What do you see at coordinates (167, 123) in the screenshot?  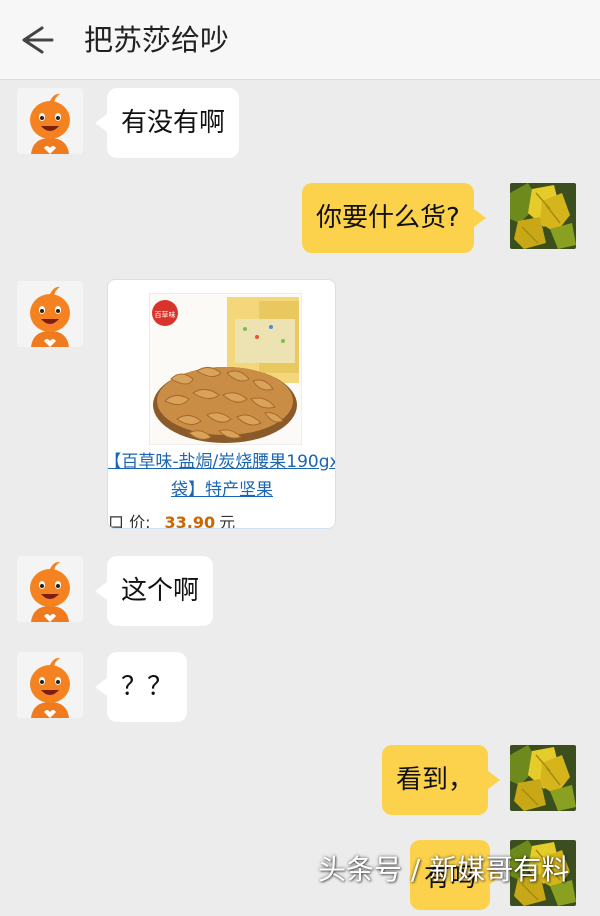 I see `message-bubble-incoming: 有没有啊` at bounding box center [167, 123].